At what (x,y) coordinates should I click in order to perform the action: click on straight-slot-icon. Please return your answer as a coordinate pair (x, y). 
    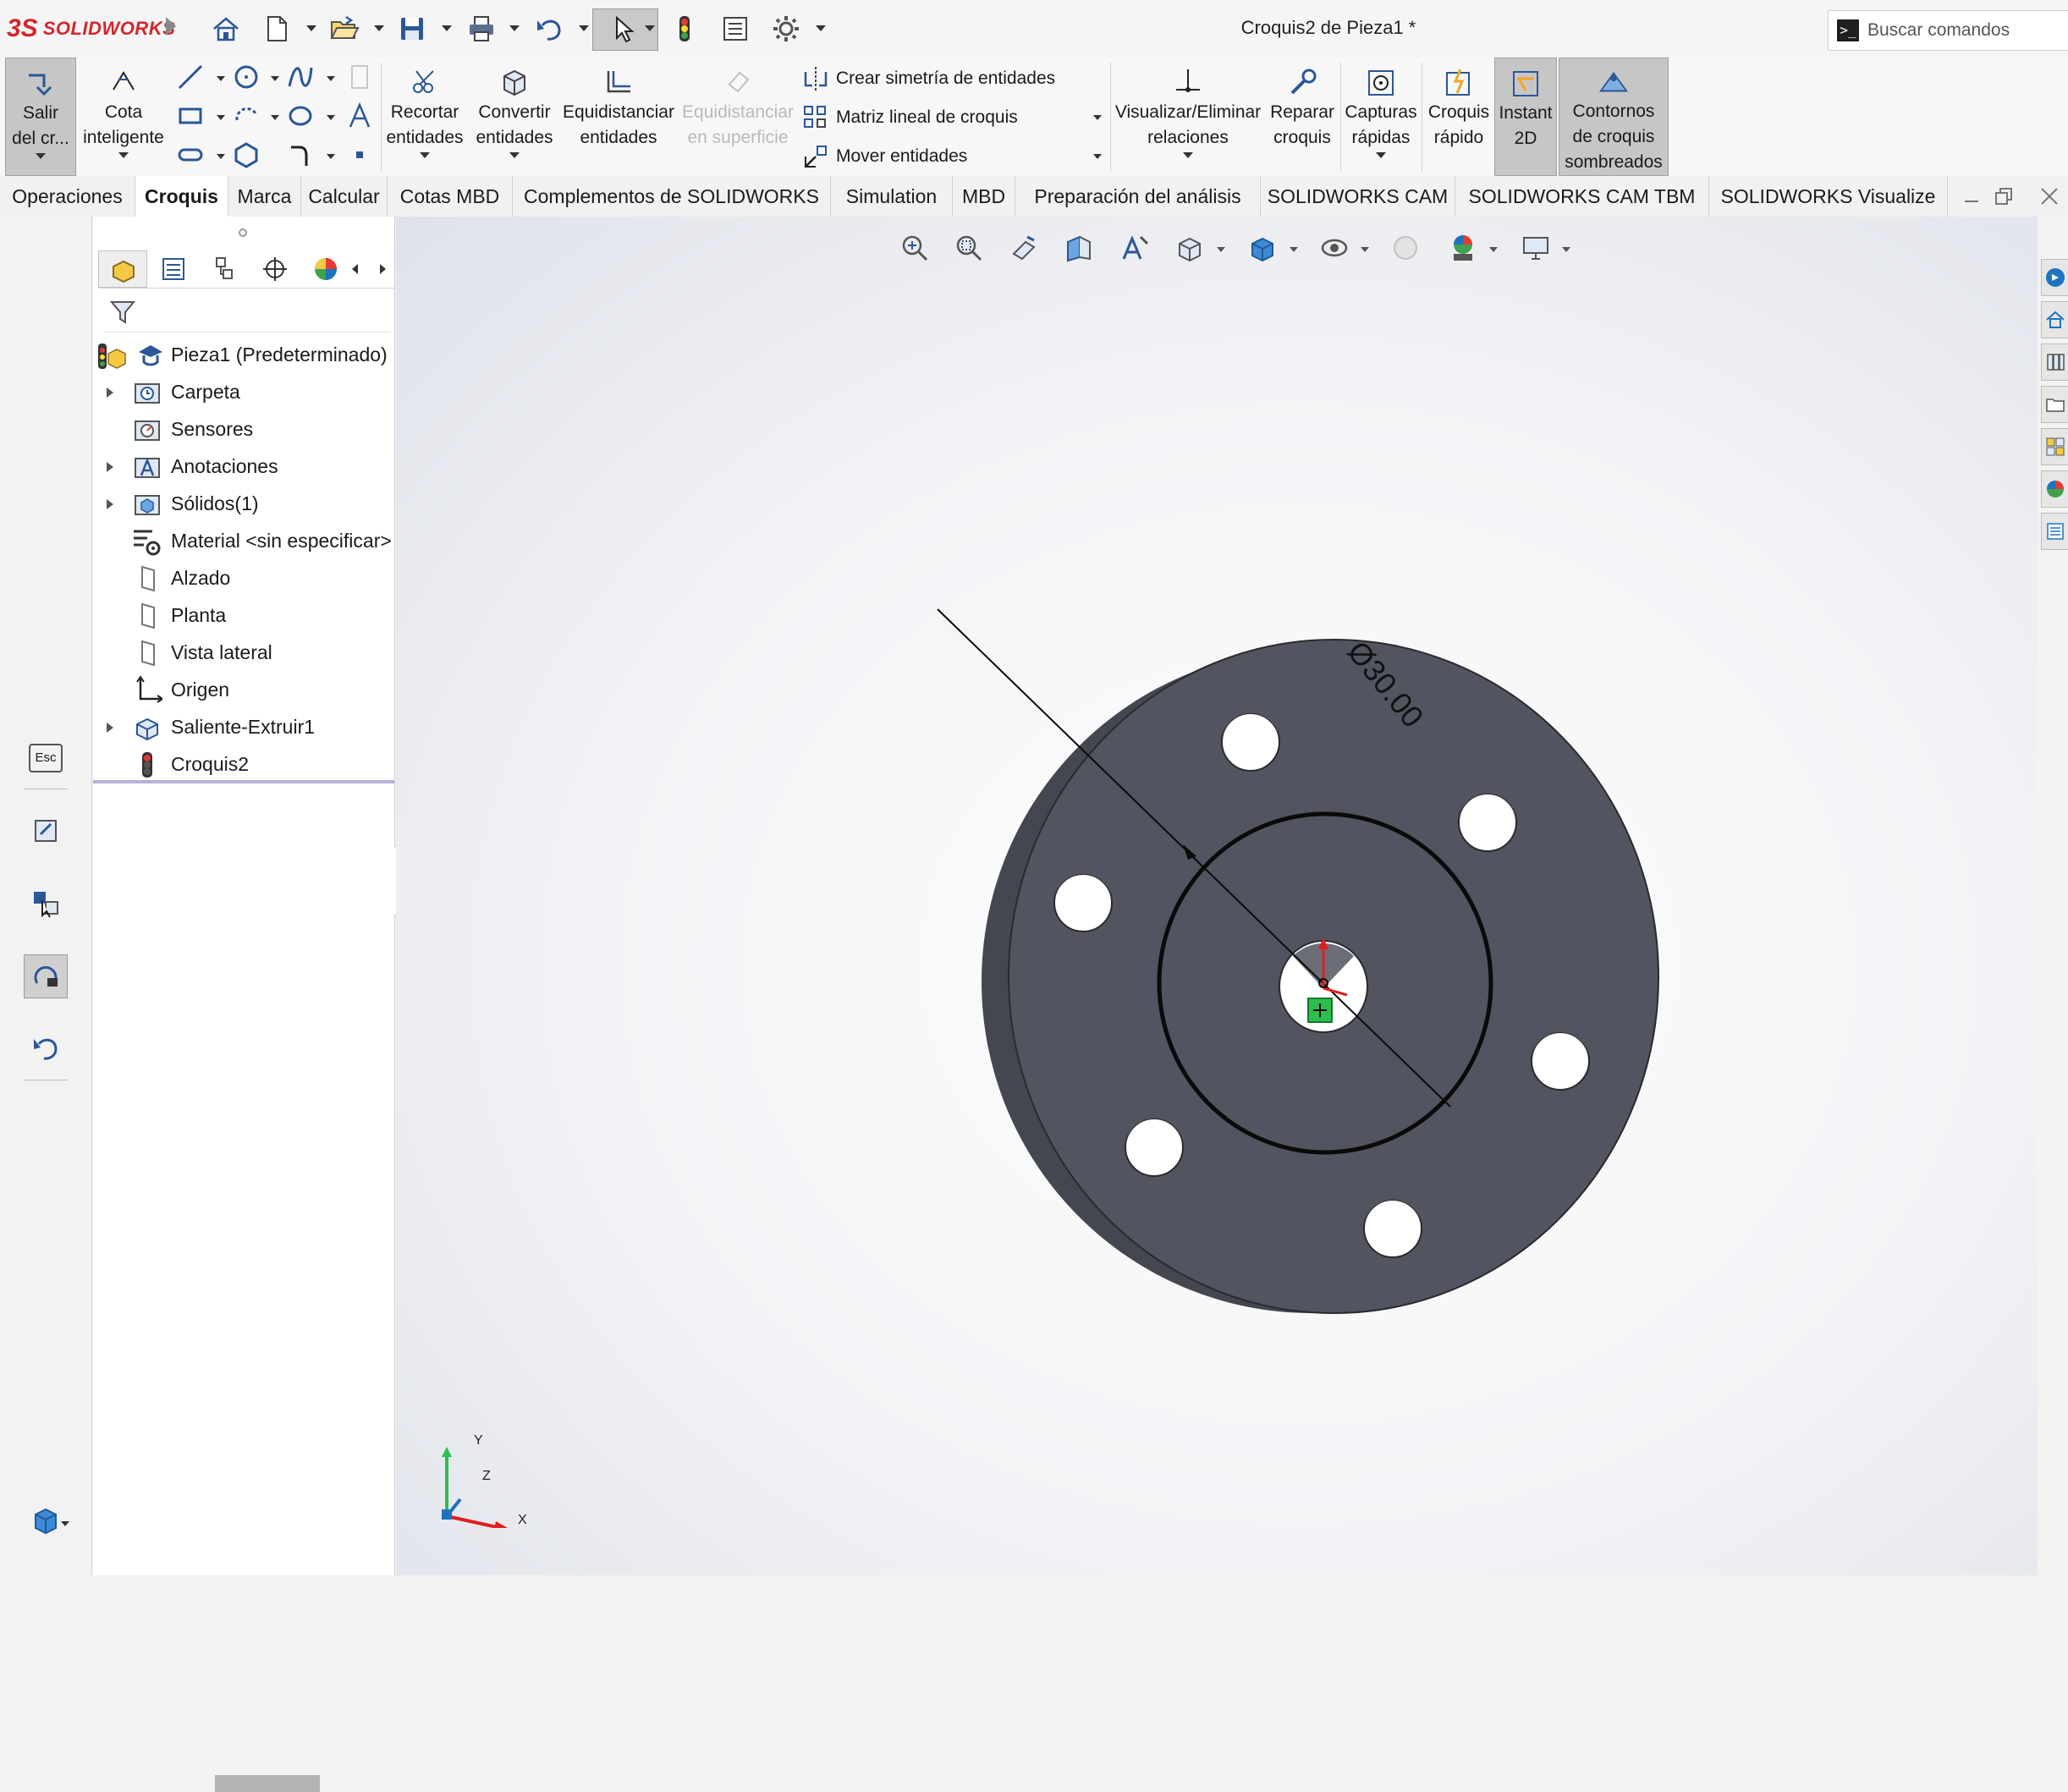
    Looking at the image, I should click on (190, 154).